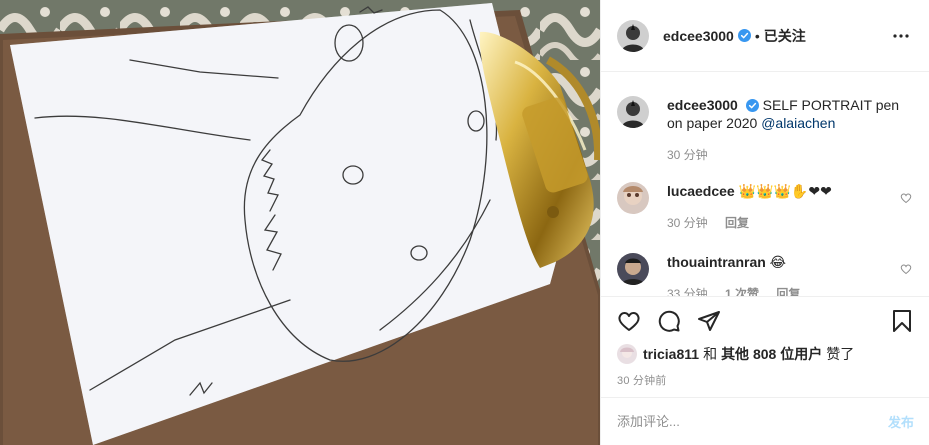 Image resolution: width=929 pixels, height=445 pixels. Describe the element at coordinates (765, 320) in the screenshot. I see `action-bar` at that location.